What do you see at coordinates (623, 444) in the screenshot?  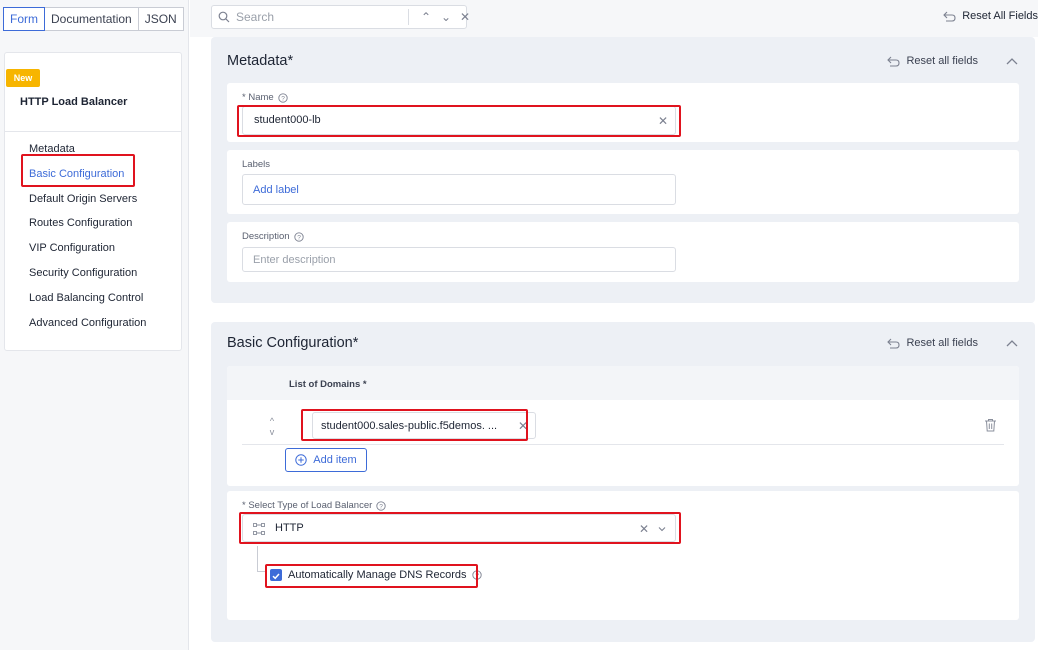 I see `row-divider` at bounding box center [623, 444].